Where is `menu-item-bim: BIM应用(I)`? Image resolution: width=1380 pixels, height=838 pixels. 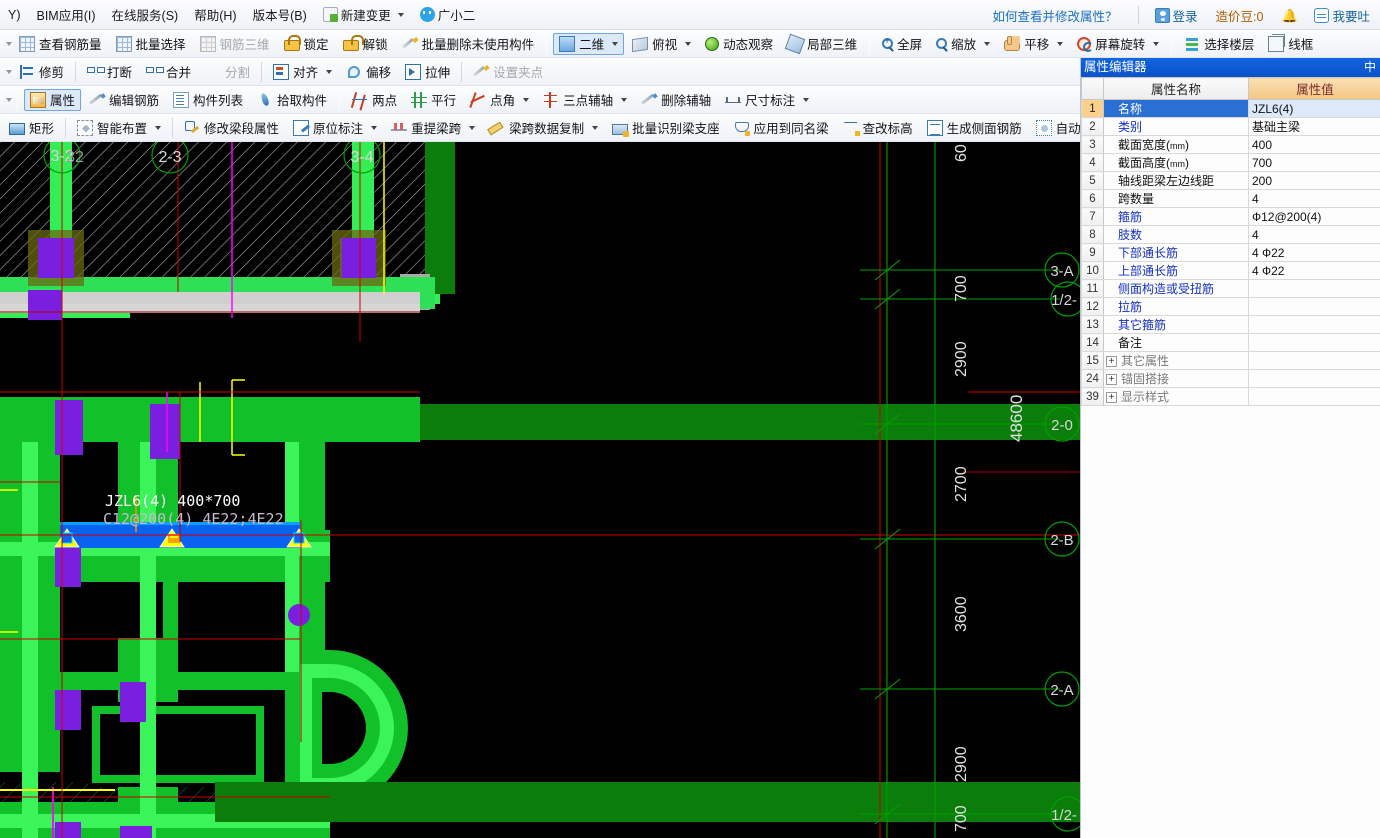 menu-item-bim: BIM应用(I) is located at coordinates (66, 14).